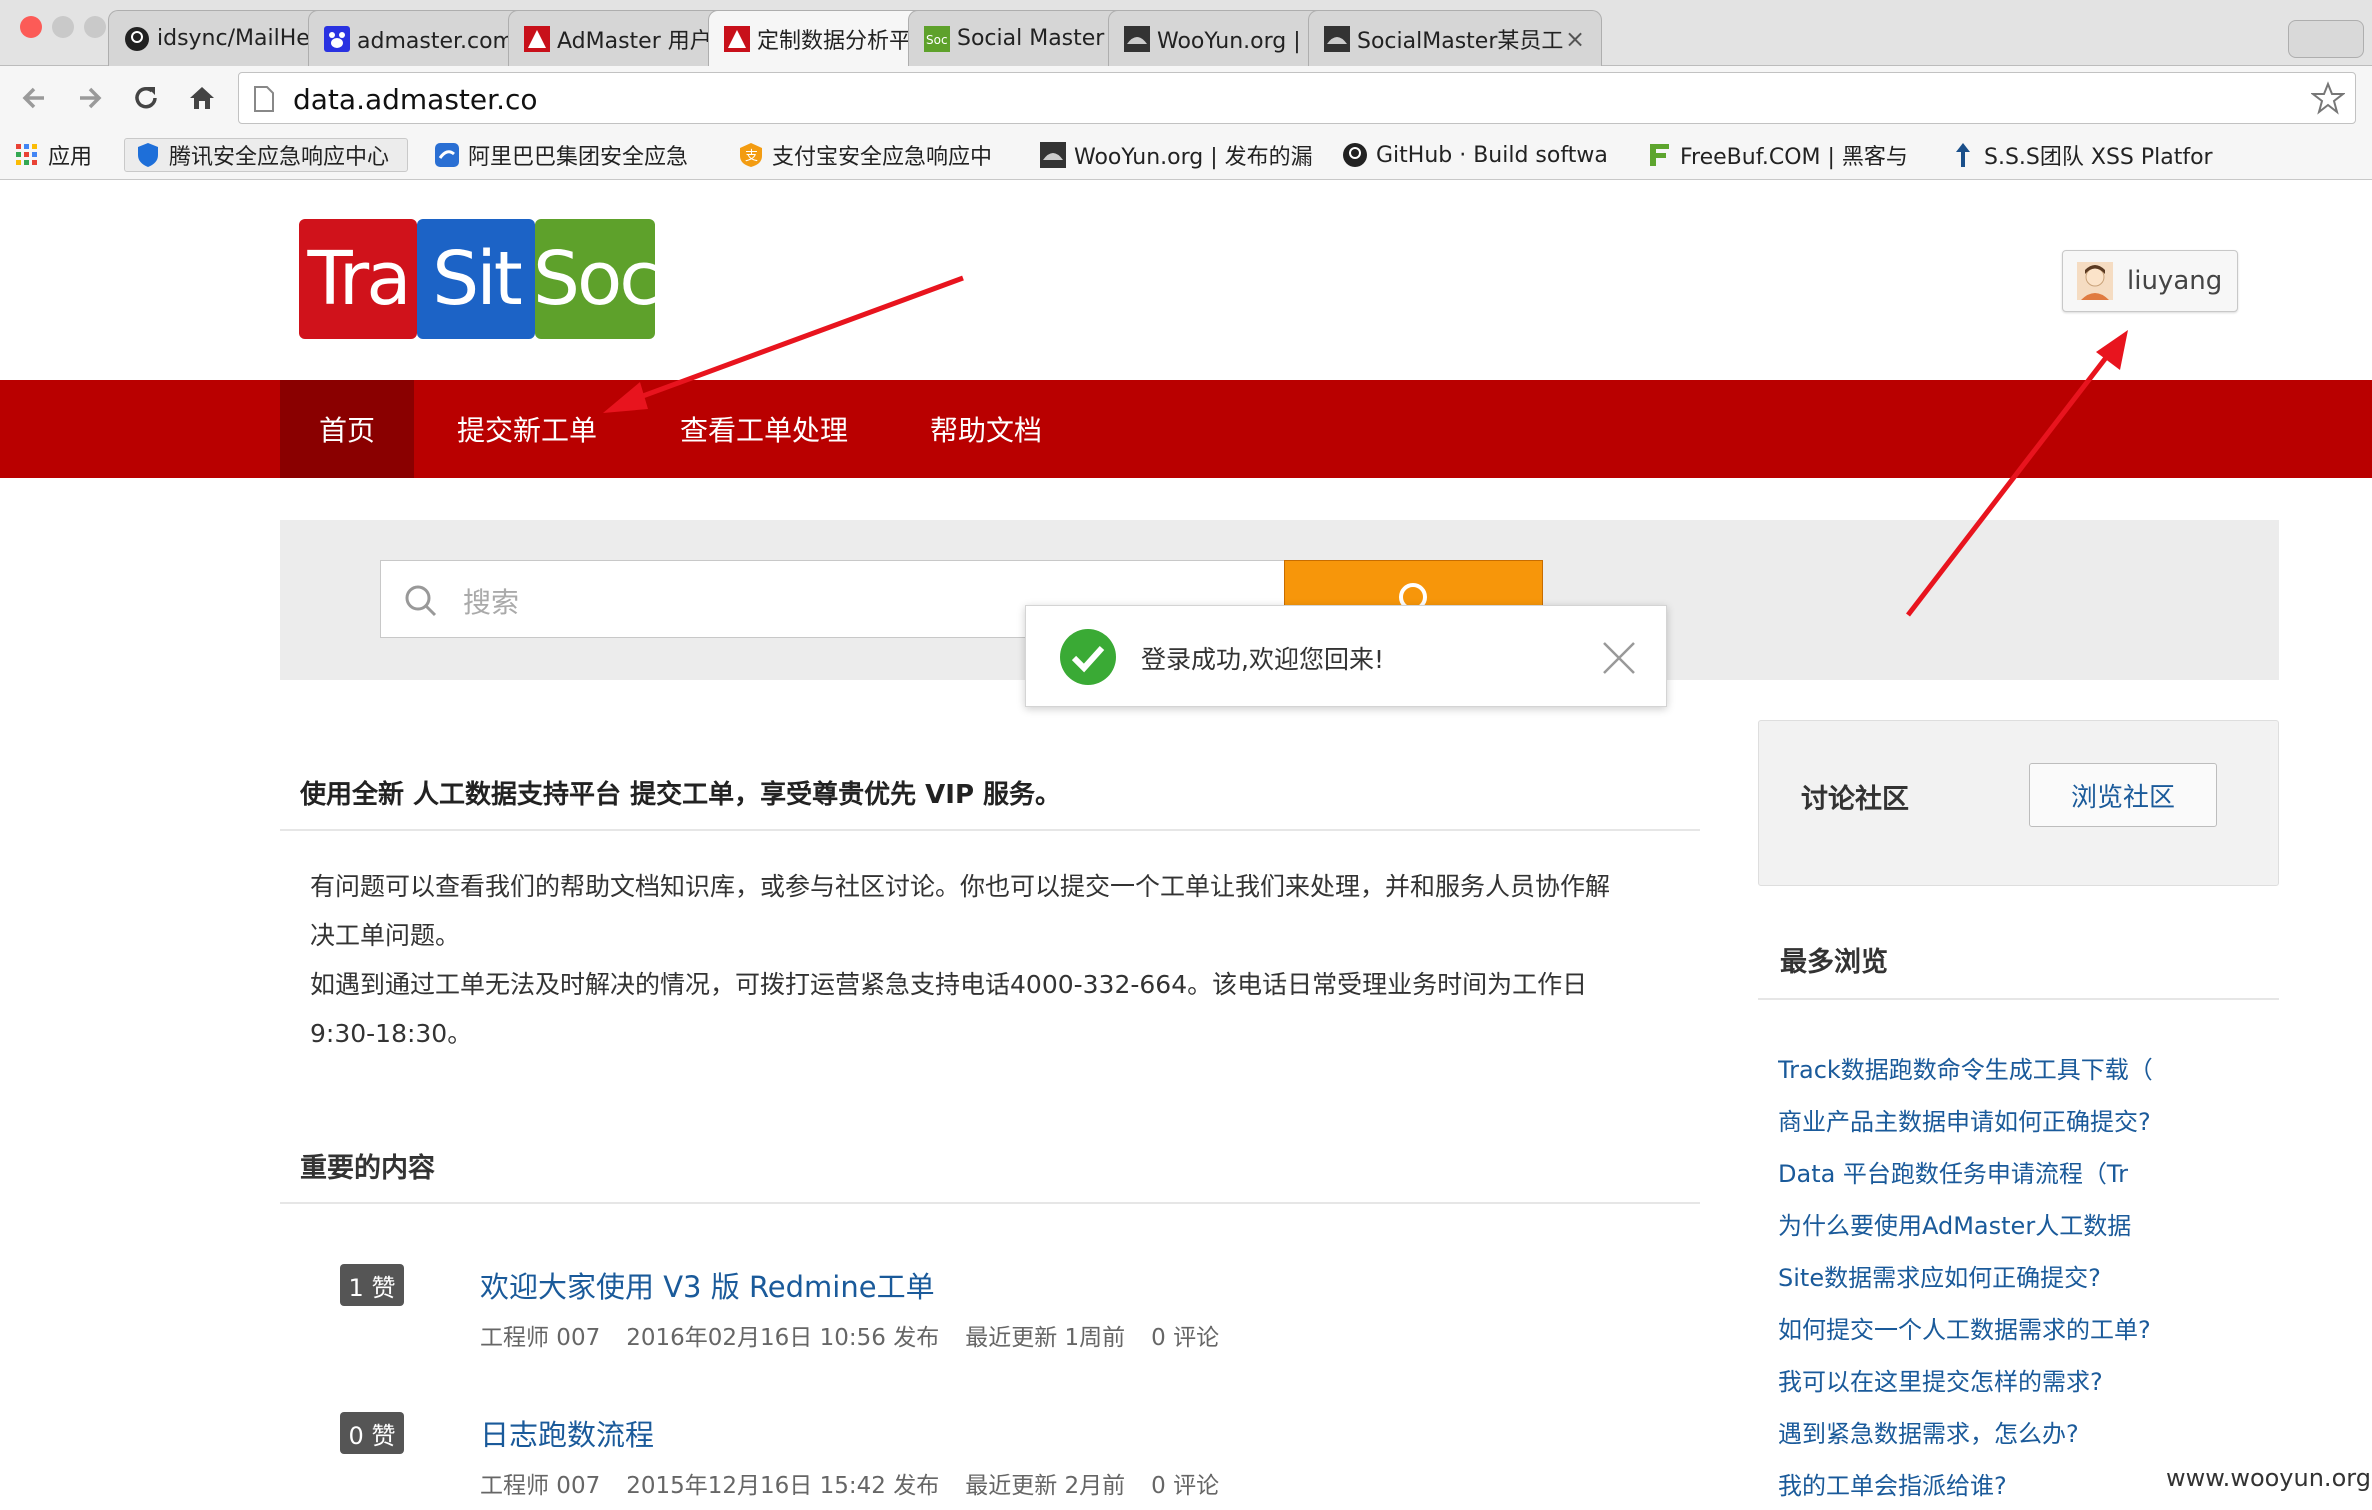 This screenshot has width=2372, height=1510. I want to click on close-tab-icon: ×, so click(1575, 39).